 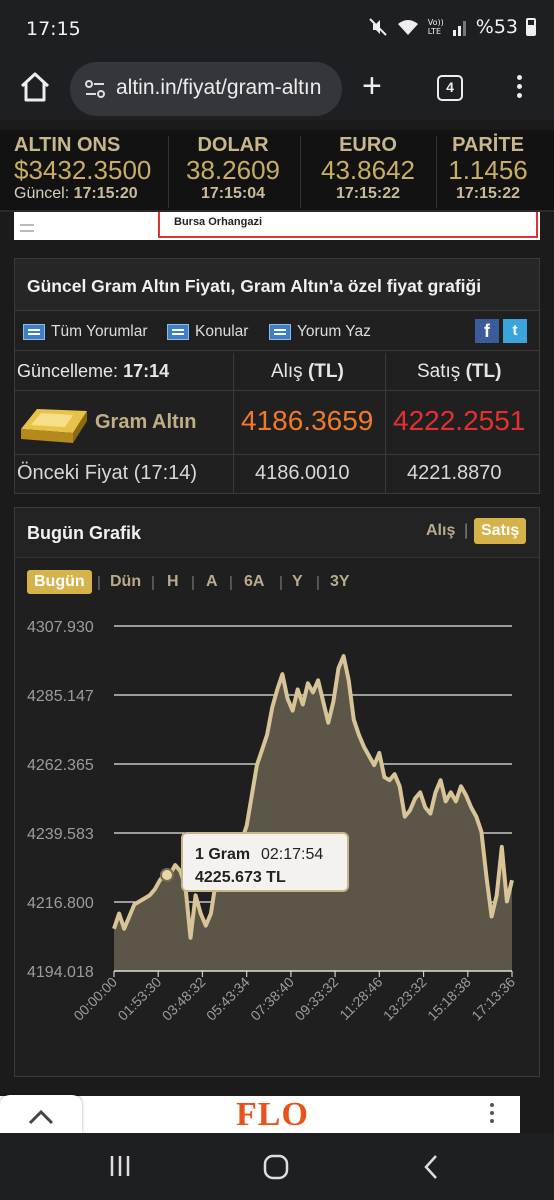 I want to click on x-tick-label: 07:38:40, so click(x=272, y=999).